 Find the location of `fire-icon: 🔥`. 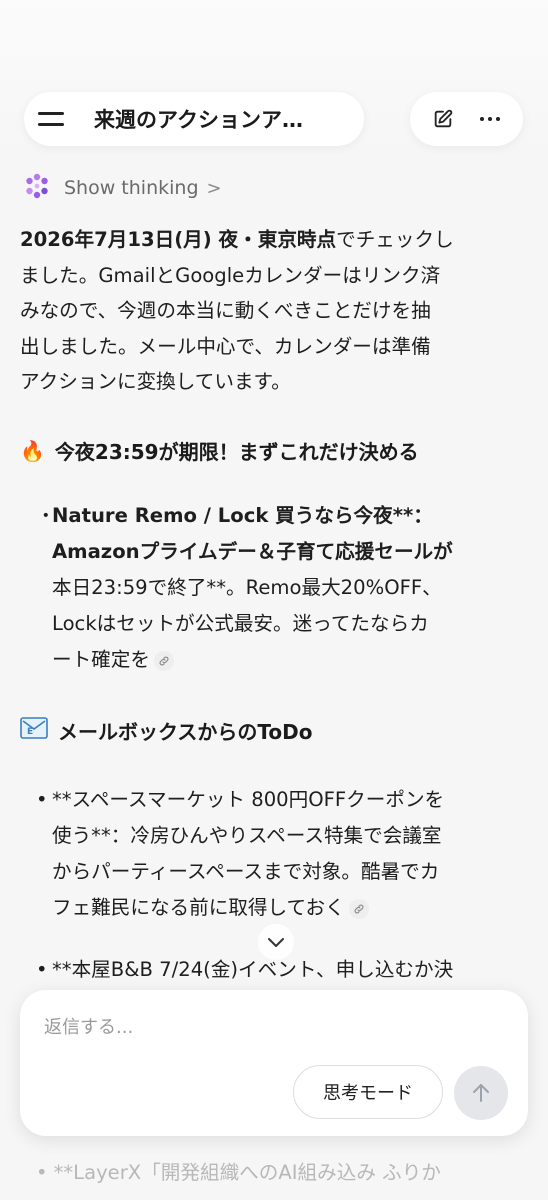

fire-icon: 🔥 is located at coordinates (32, 450).